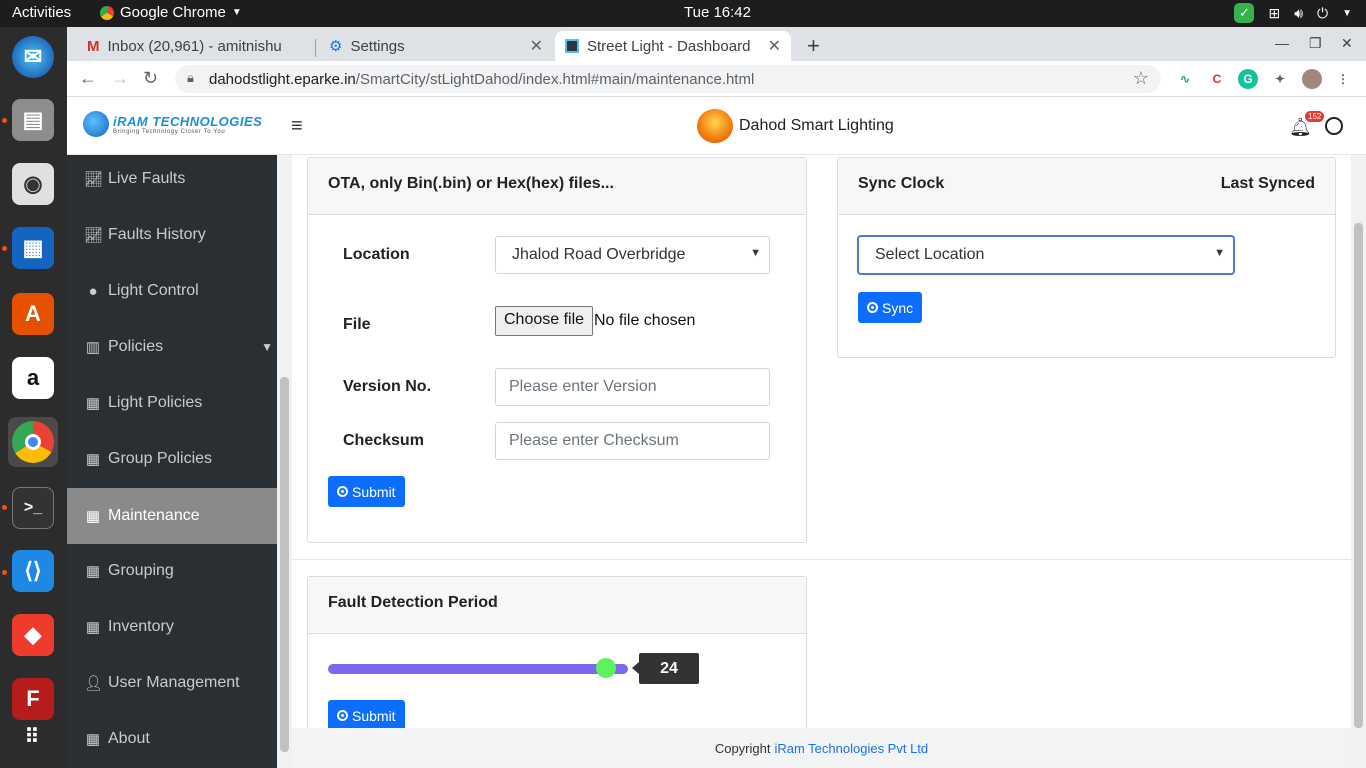 This screenshot has height=768, width=1366. Describe the element at coordinates (557, 605) in the screenshot. I see `fault-detection-title: Fault Detection Period` at that location.